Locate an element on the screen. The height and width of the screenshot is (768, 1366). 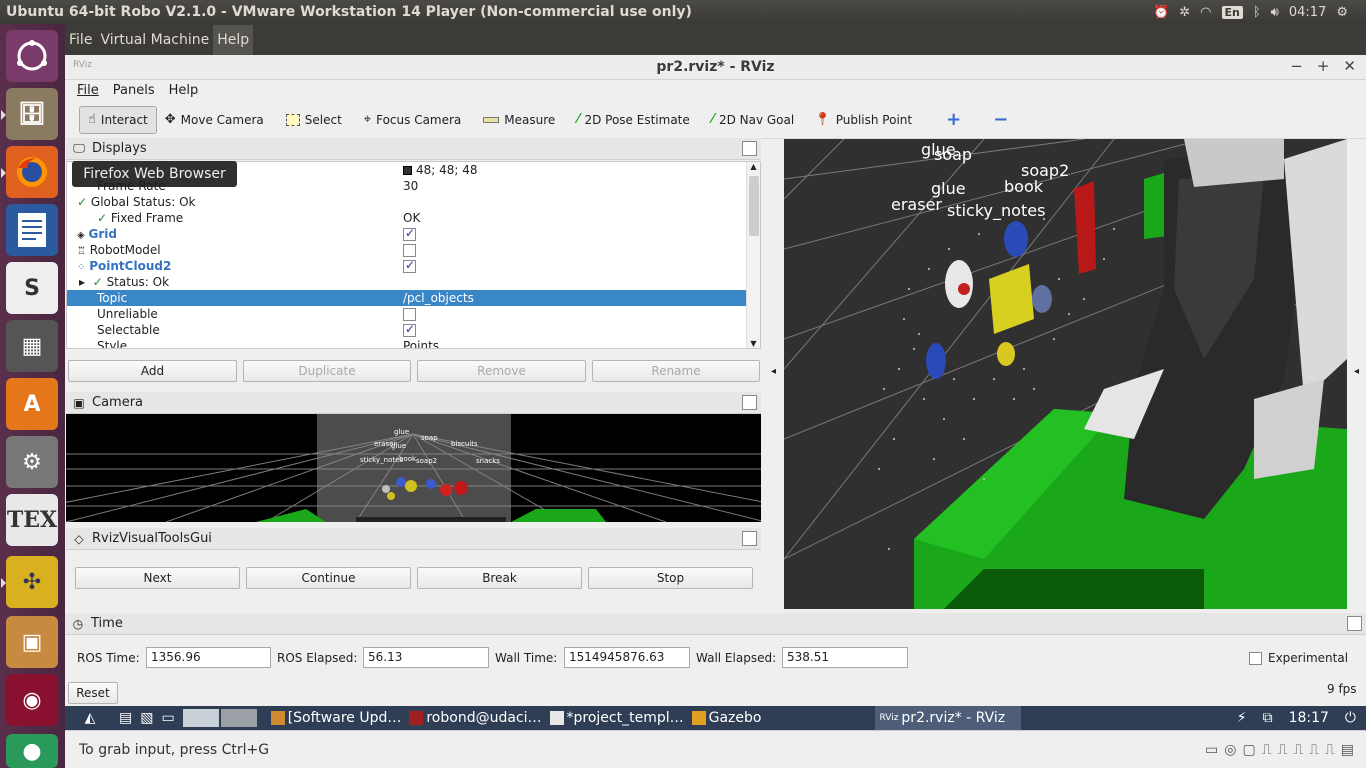
ruby-app-icon: ◉ is located at coordinates (32, 700).